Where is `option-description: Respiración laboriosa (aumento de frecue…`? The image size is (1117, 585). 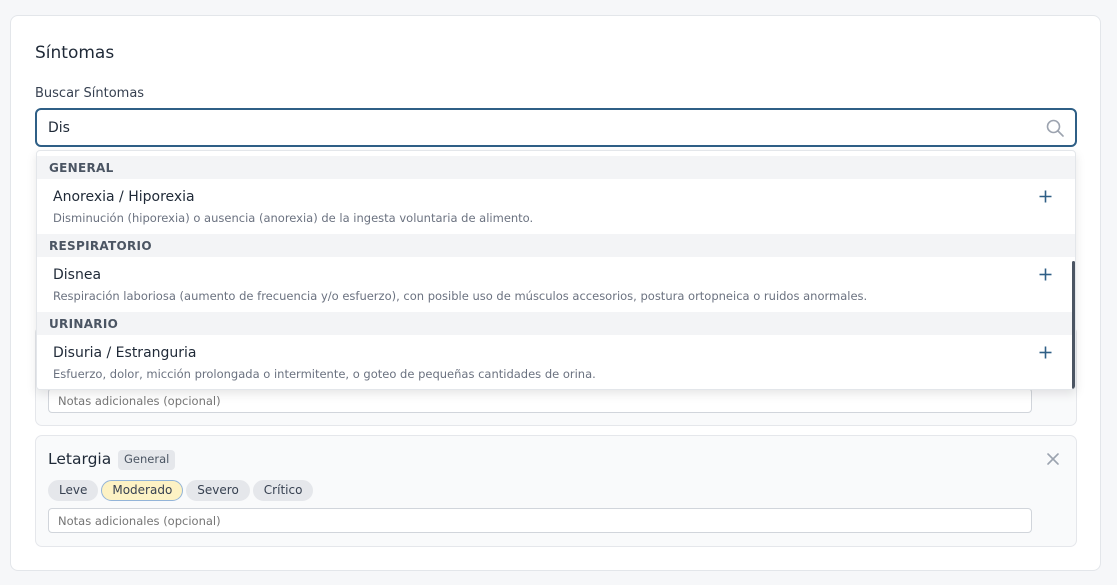 option-description: Respiración laboriosa (aumento de frecue… is located at coordinates (460, 296).